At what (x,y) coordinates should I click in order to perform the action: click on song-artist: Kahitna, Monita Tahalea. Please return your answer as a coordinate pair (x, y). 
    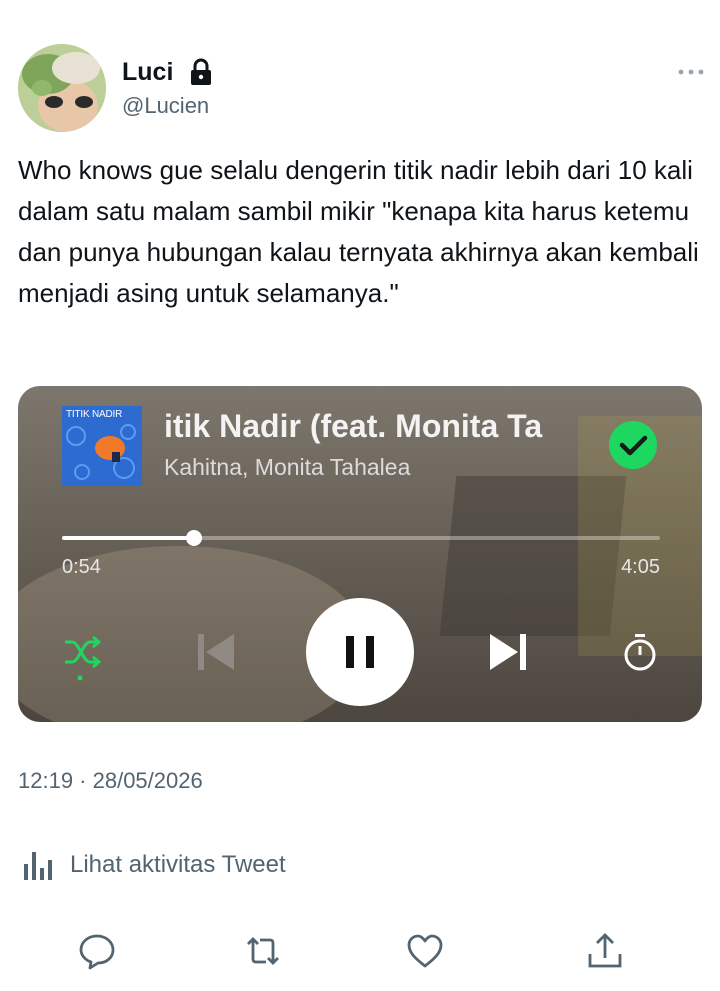
    Looking at the image, I should click on (287, 467).